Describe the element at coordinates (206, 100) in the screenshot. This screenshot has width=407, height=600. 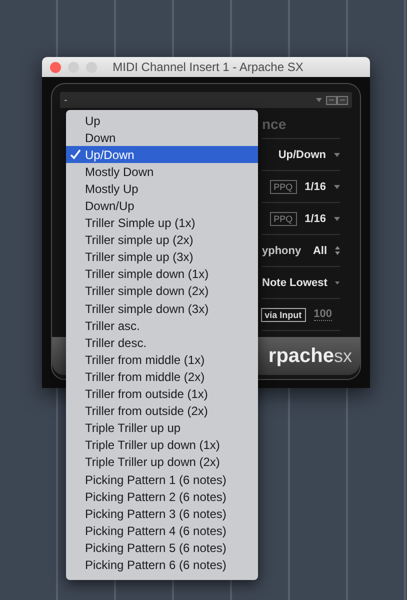
I see `preset-field: -` at that location.